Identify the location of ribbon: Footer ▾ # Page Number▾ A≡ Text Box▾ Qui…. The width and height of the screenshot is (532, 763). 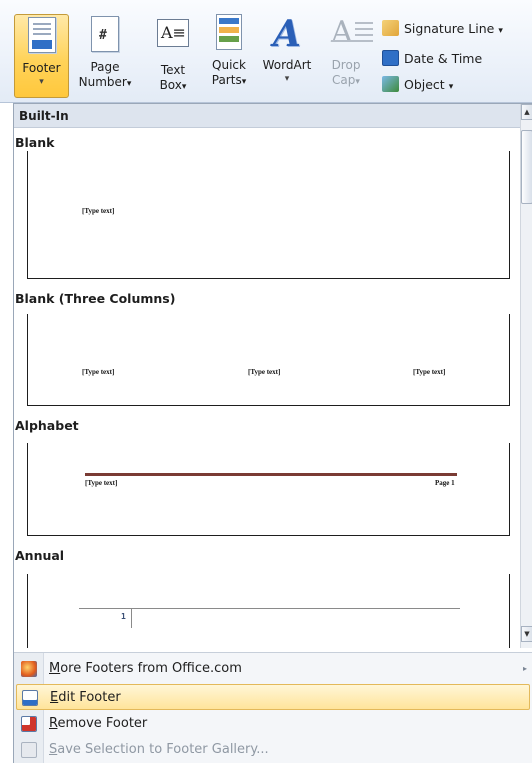
(266, 51).